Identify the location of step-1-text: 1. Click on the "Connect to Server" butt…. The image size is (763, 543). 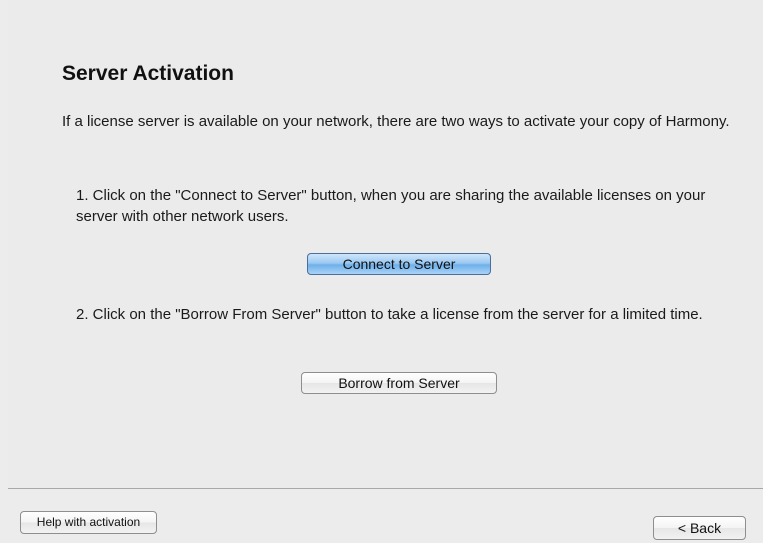
(391, 206).